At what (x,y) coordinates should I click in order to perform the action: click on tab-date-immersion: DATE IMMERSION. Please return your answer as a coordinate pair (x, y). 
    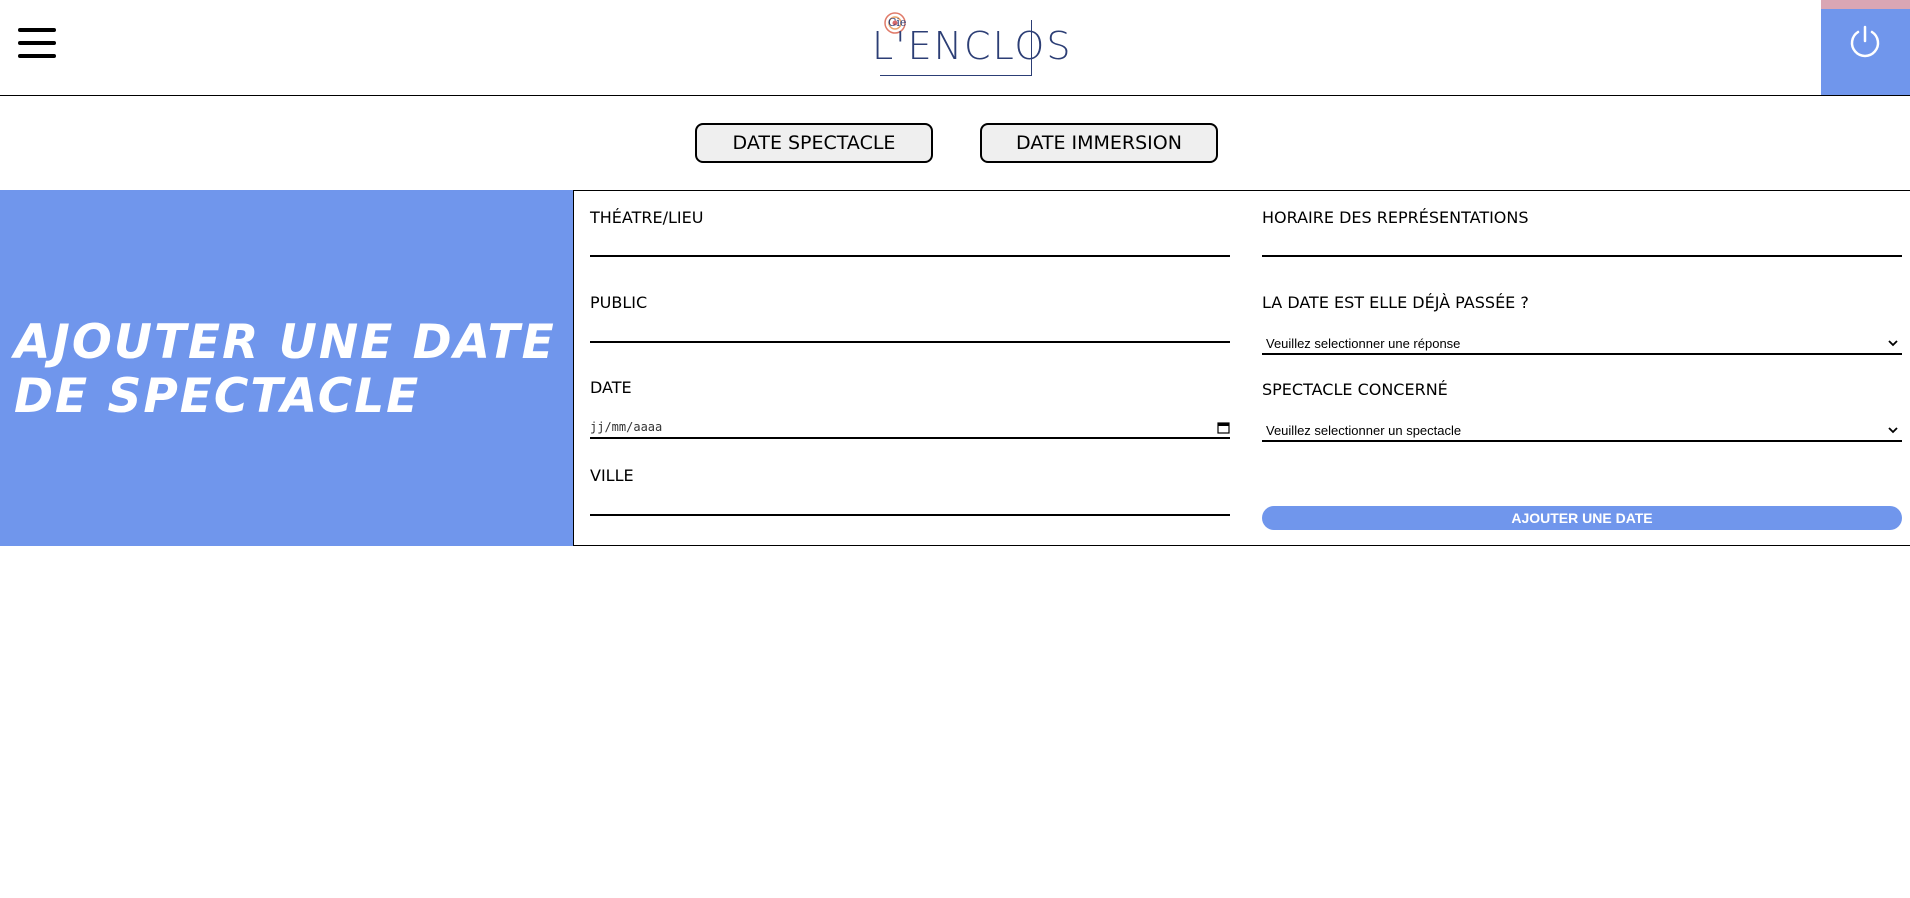
    Looking at the image, I should click on (1099, 143).